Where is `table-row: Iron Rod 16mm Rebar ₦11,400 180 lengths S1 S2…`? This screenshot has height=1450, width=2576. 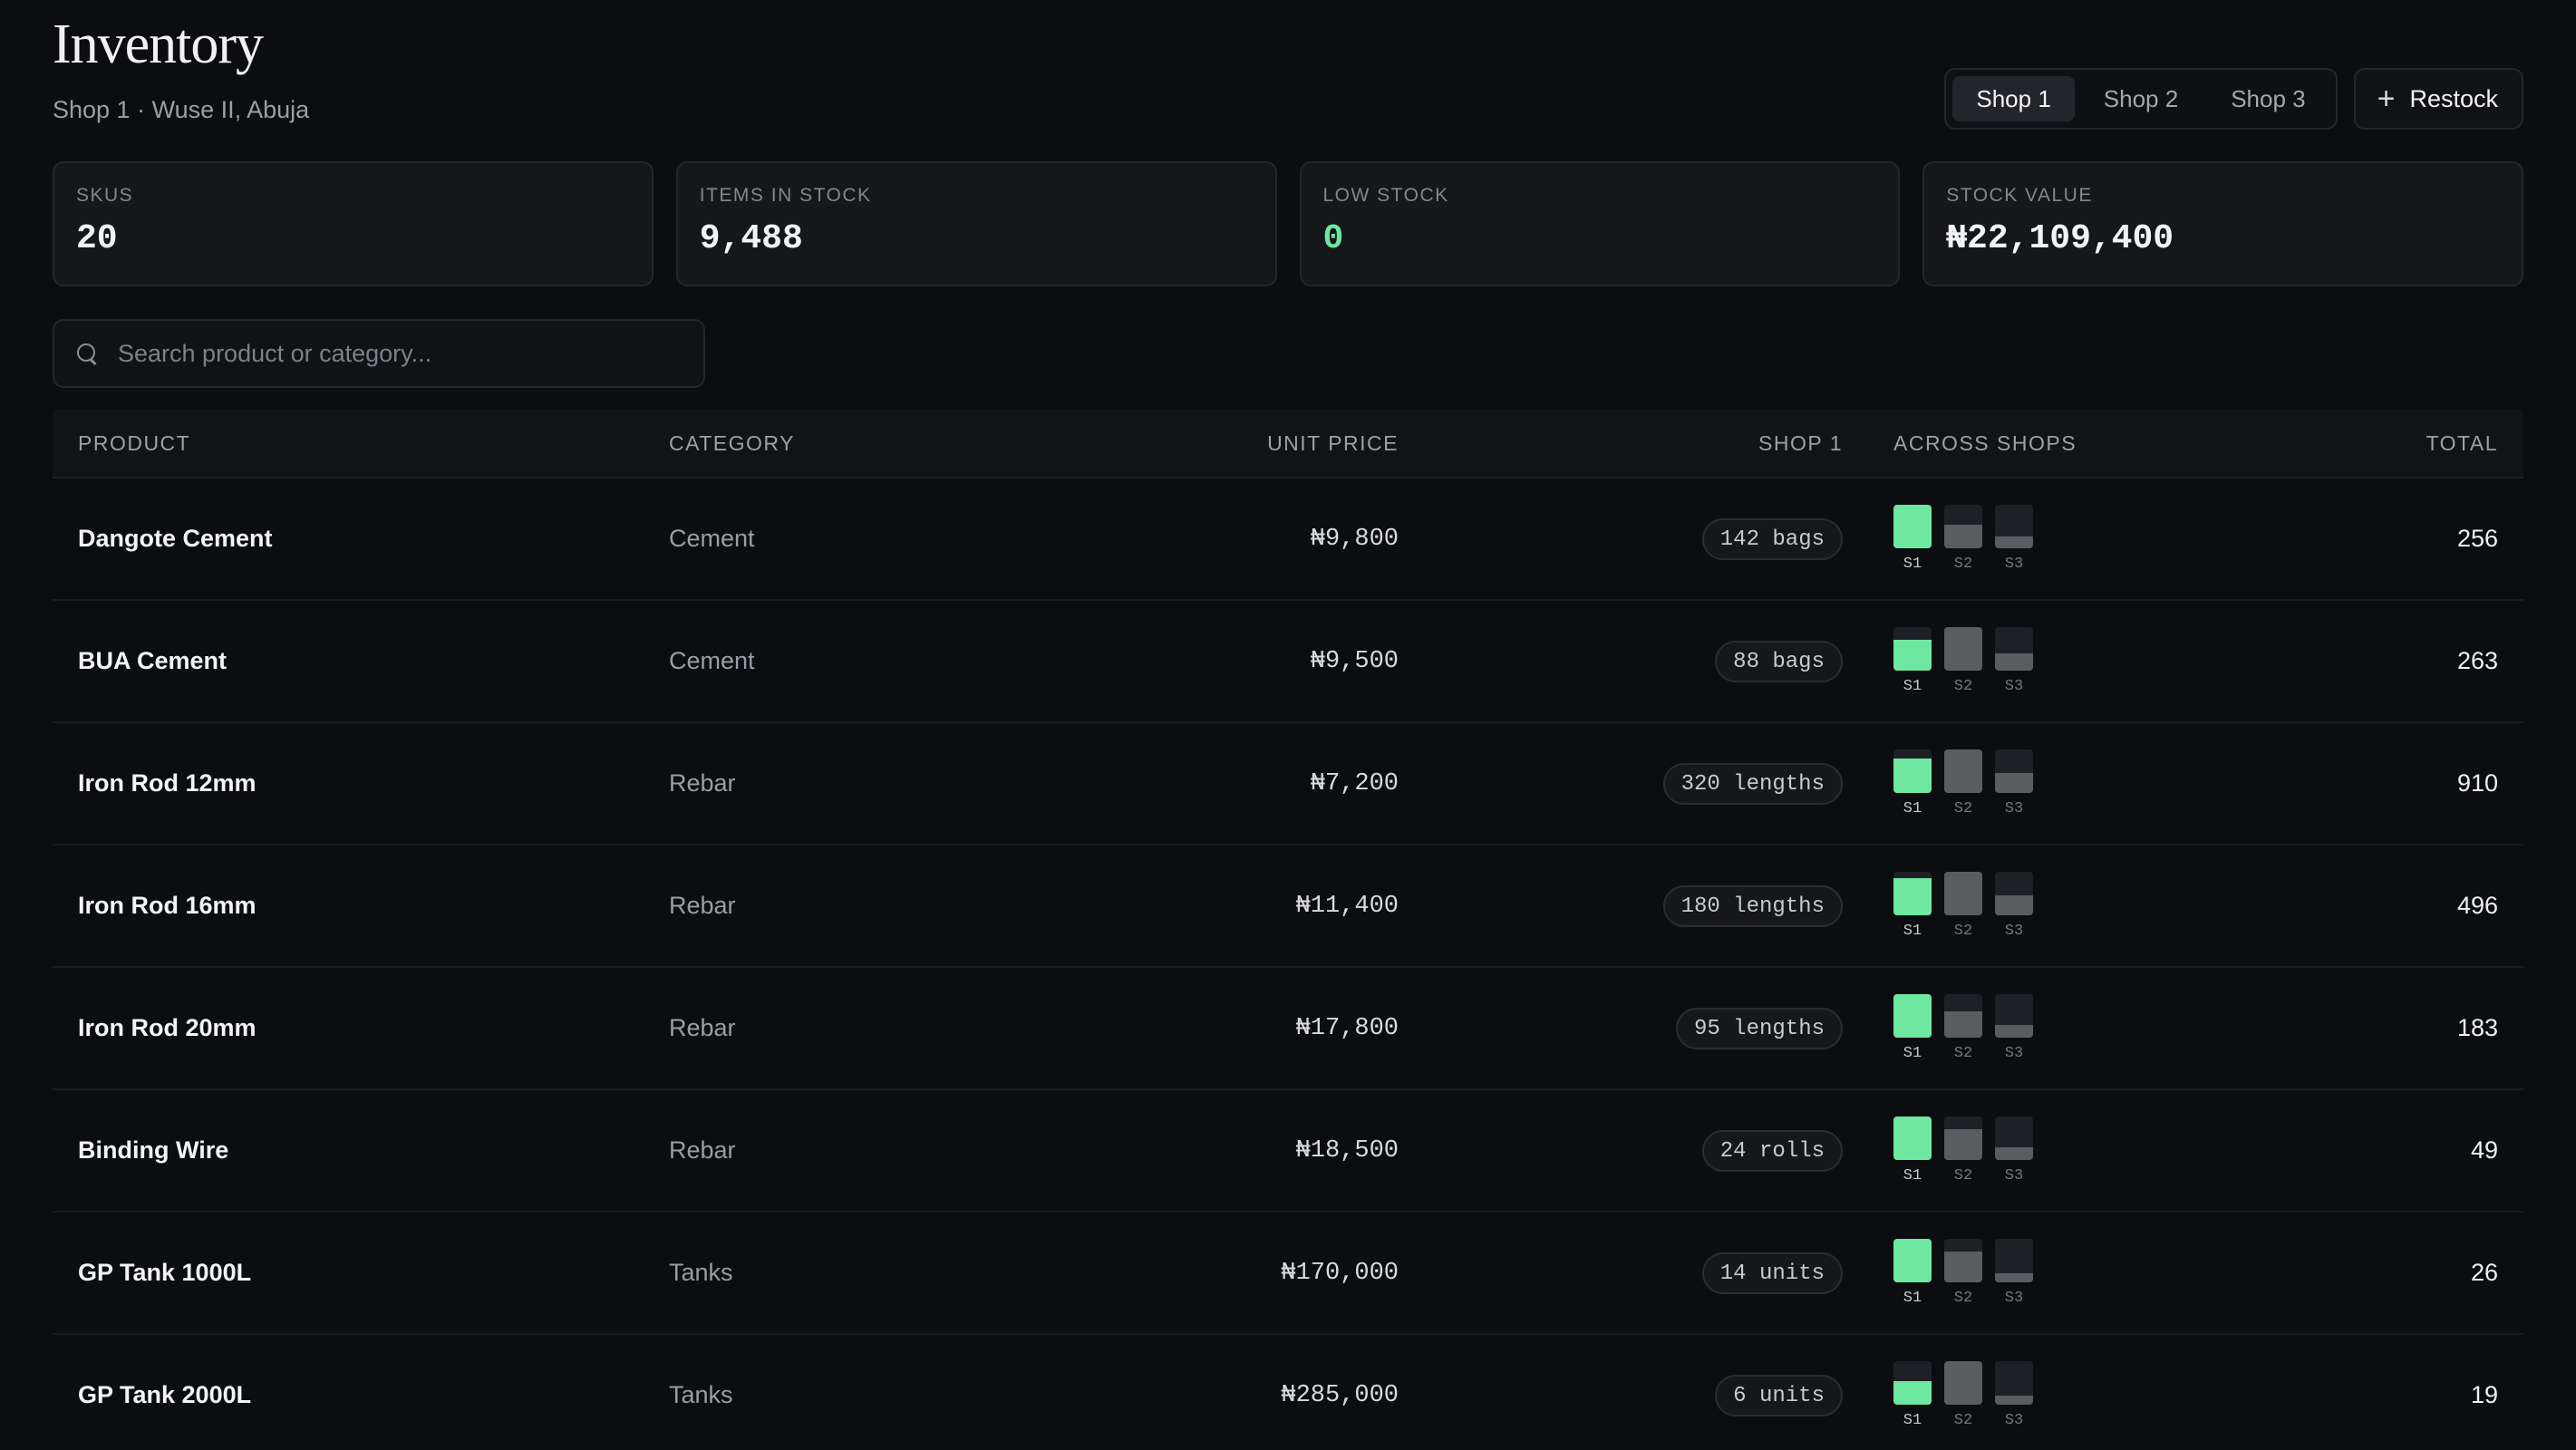
table-row: Iron Rod 16mm Rebar ₦11,400 180 lengths S1 S2… is located at coordinates (1288, 907).